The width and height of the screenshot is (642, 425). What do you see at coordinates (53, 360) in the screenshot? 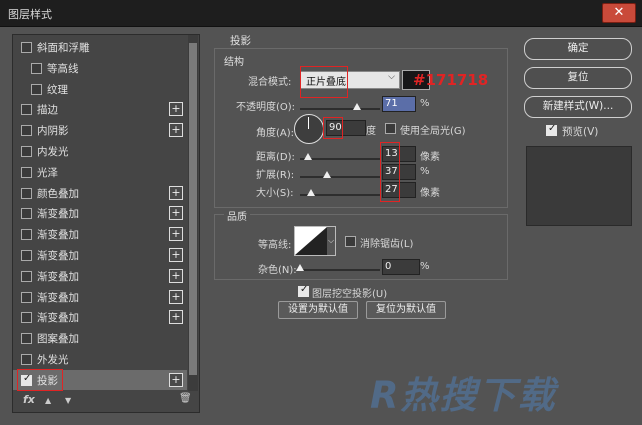
I see `sidebar-item-label: 外发光` at bounding box center [53, 360].